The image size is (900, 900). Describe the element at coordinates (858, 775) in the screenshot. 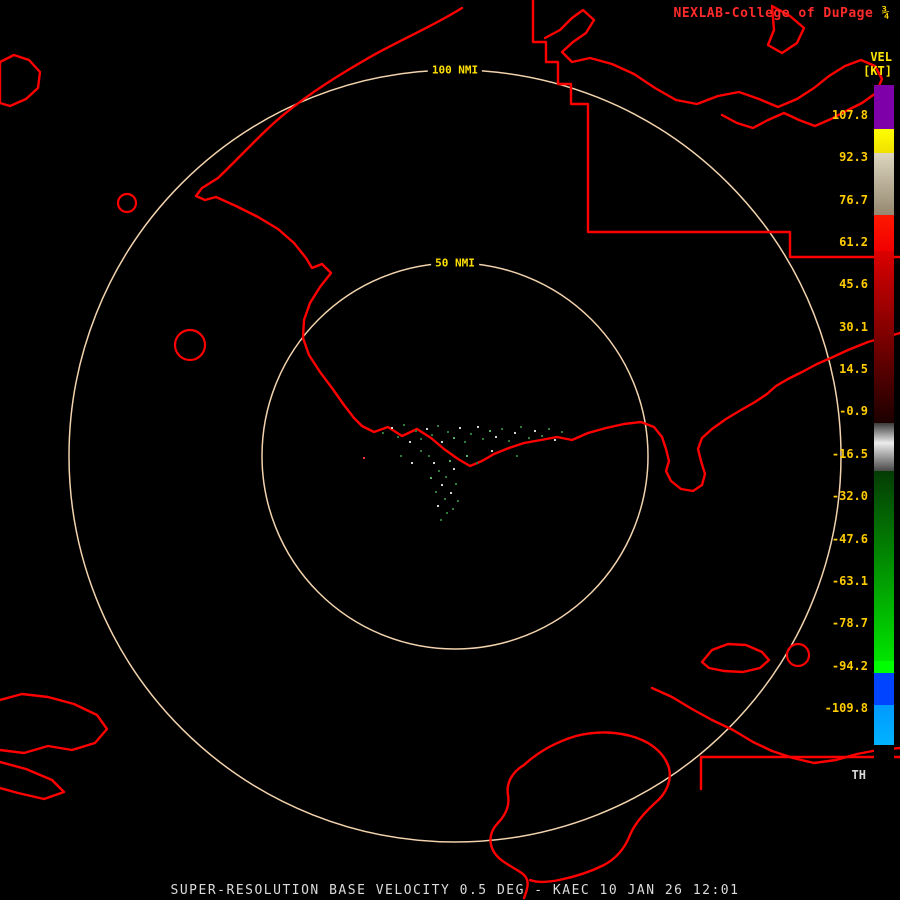

I see `colorbar-threshold-label: TH` at that location.